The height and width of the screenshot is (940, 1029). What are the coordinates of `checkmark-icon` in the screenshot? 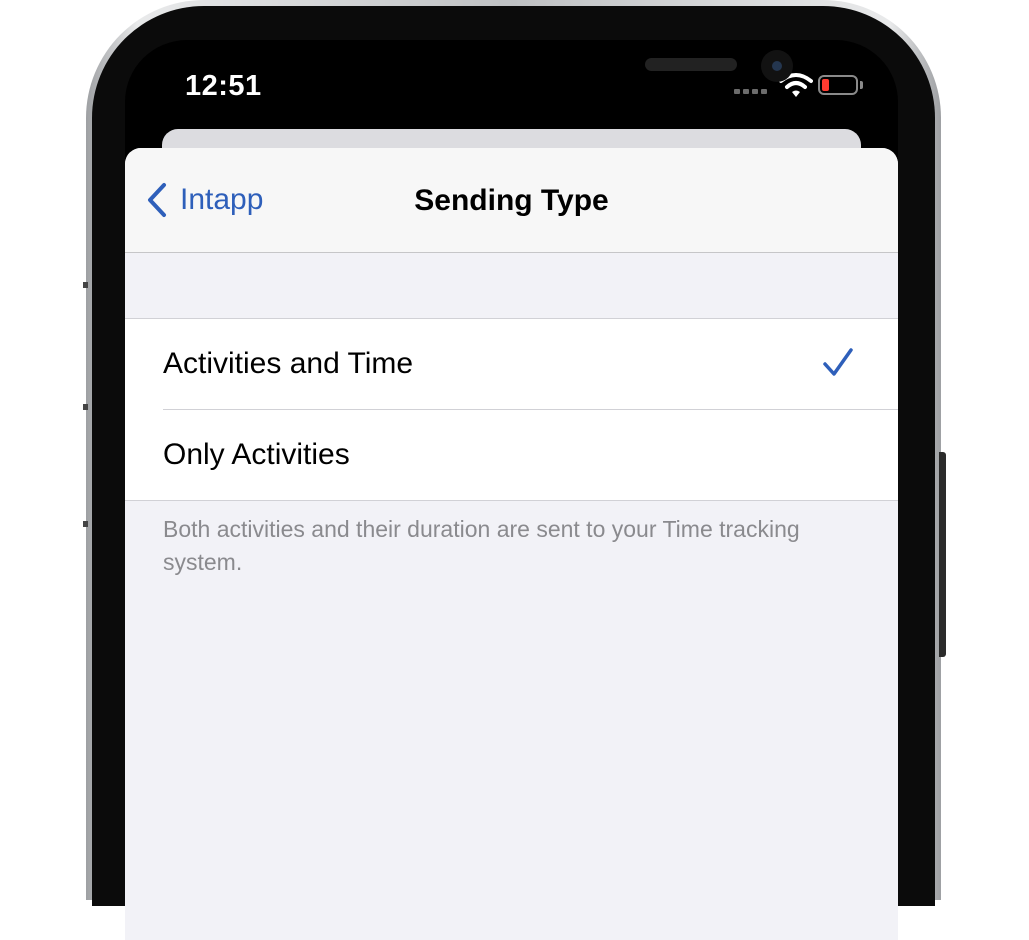 It's located at (838, 362).